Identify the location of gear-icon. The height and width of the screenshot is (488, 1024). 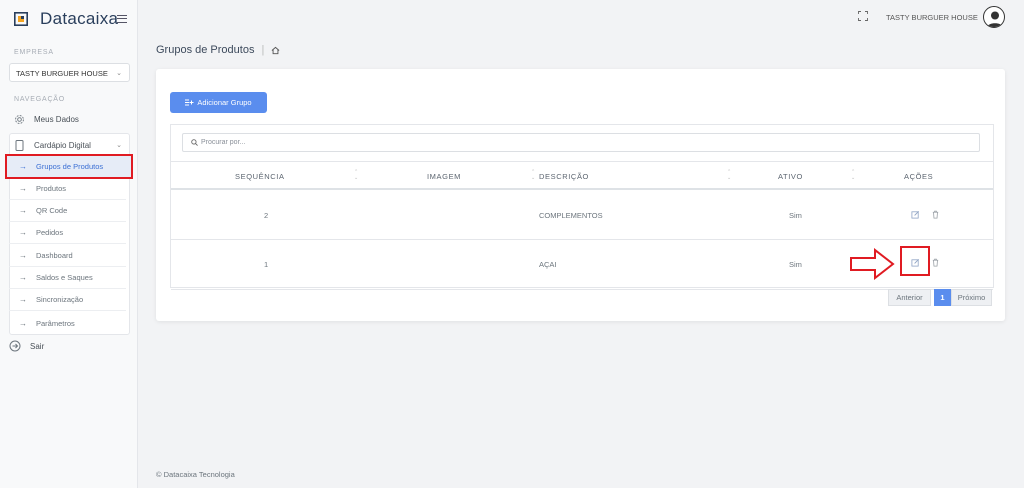
(19, 119).